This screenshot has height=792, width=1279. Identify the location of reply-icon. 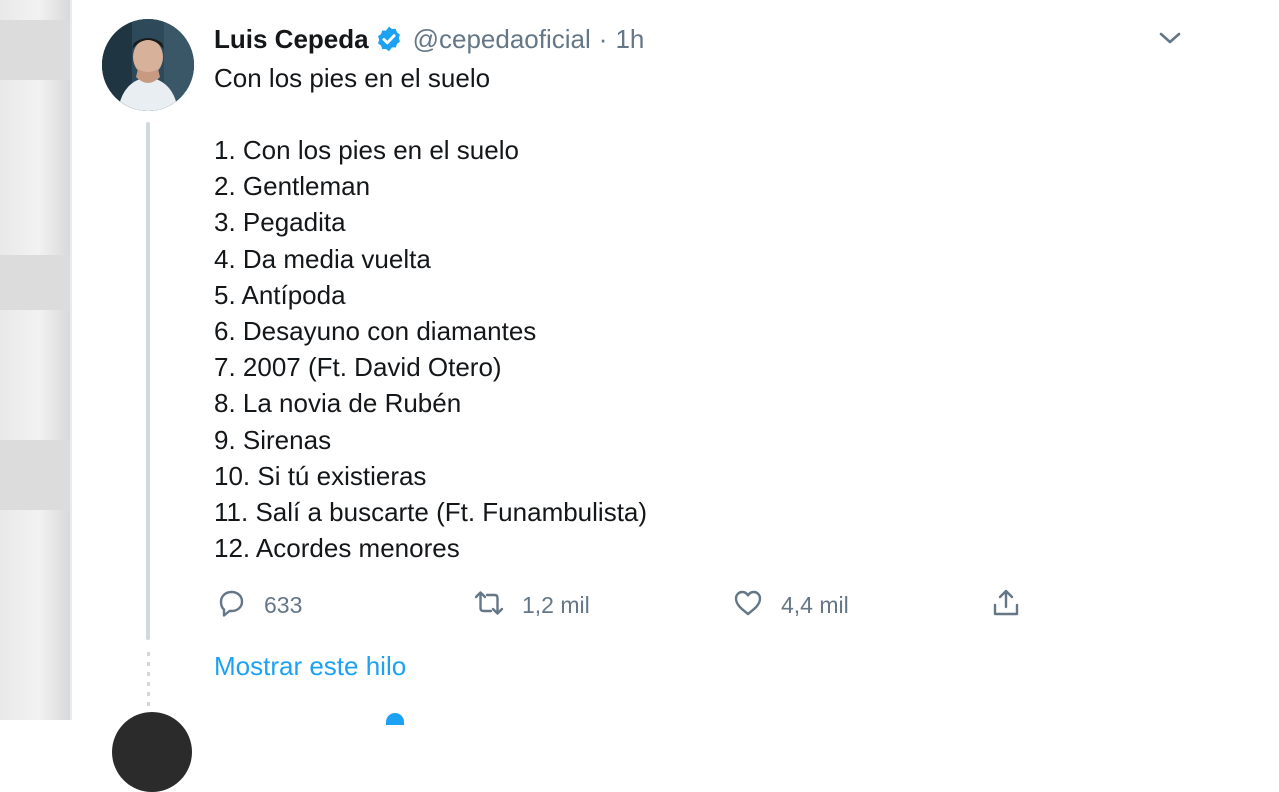
(231, 605).